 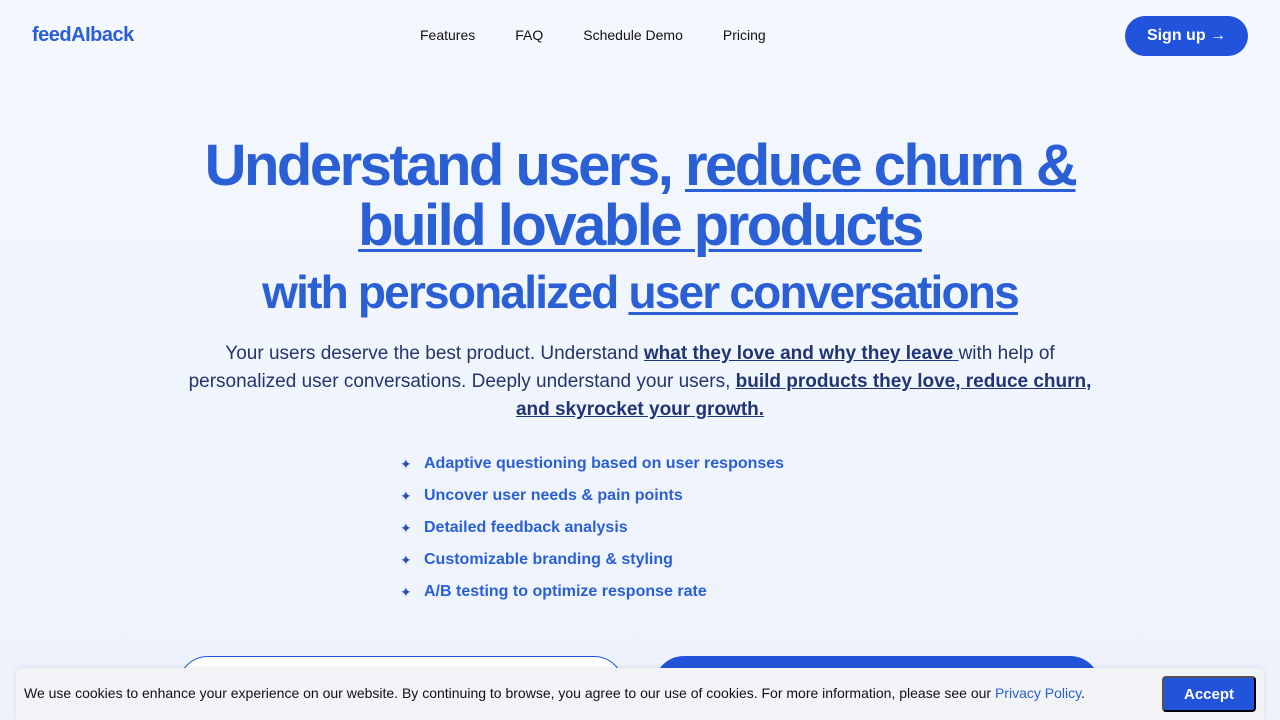 I want to click on nav-link-pricing: Pricing, so click(x=744, y=35).